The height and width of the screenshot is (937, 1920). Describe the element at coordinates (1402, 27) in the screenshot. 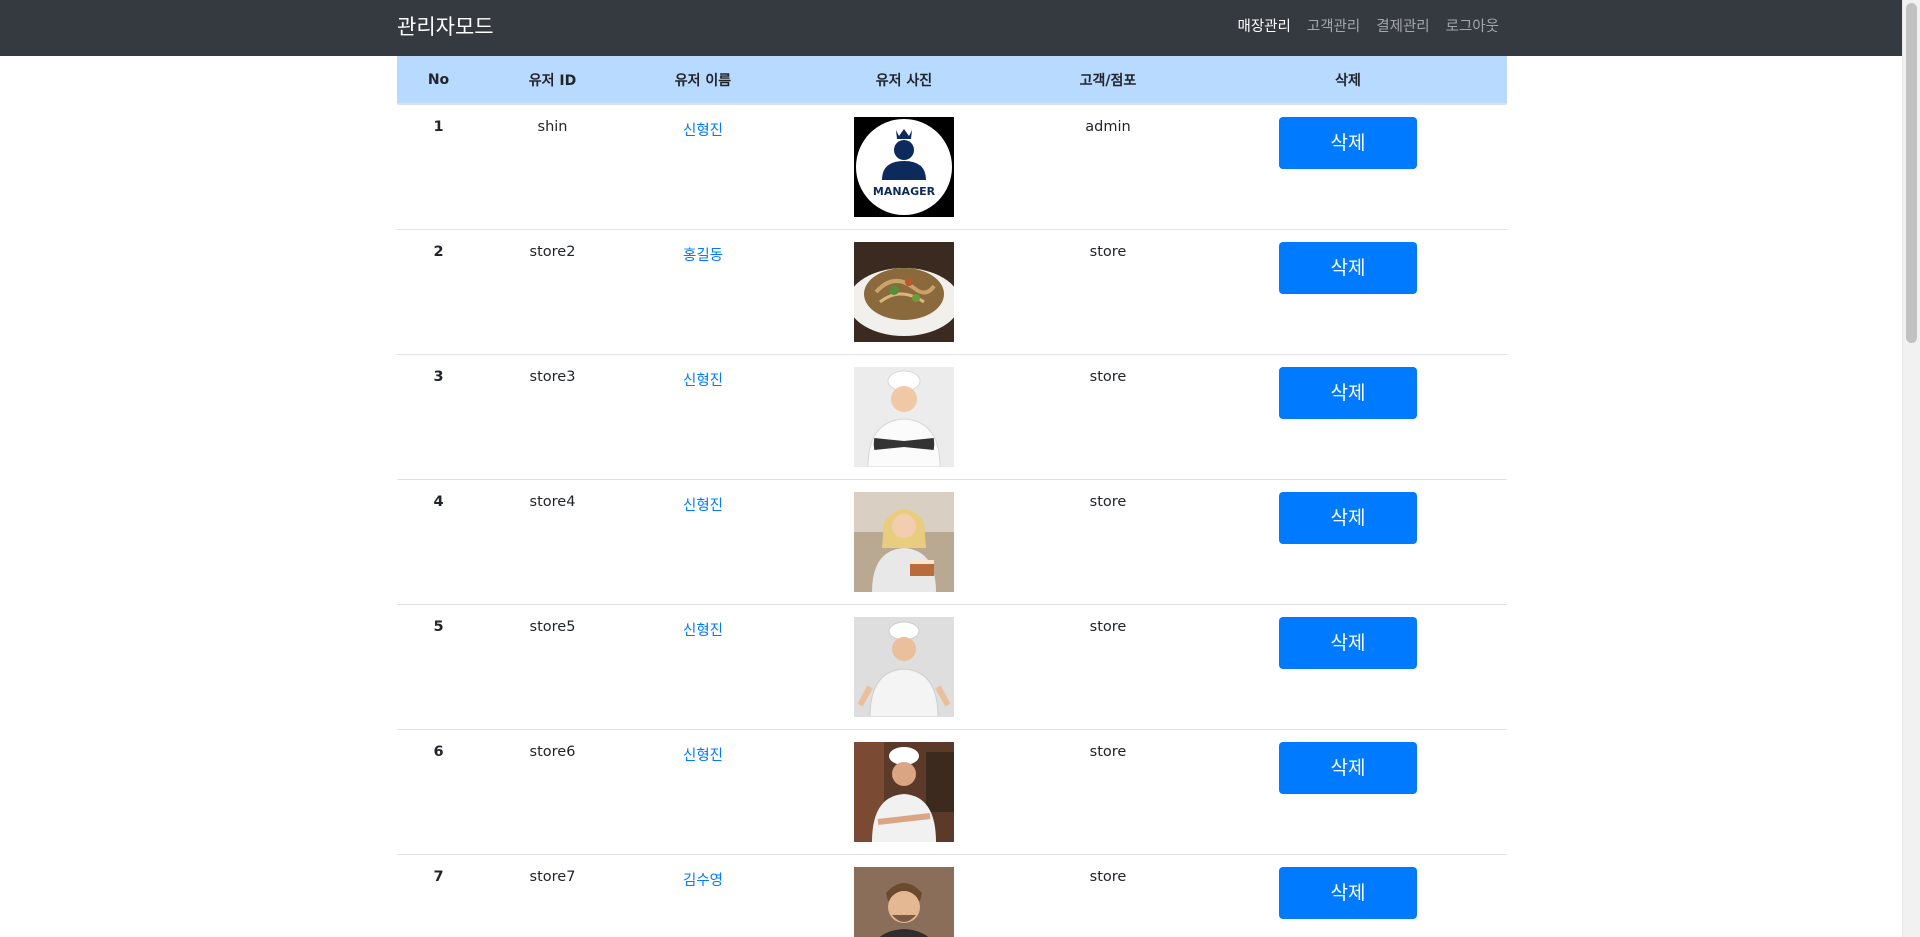

I see `nav-payment-management: 결제관리` at that location.